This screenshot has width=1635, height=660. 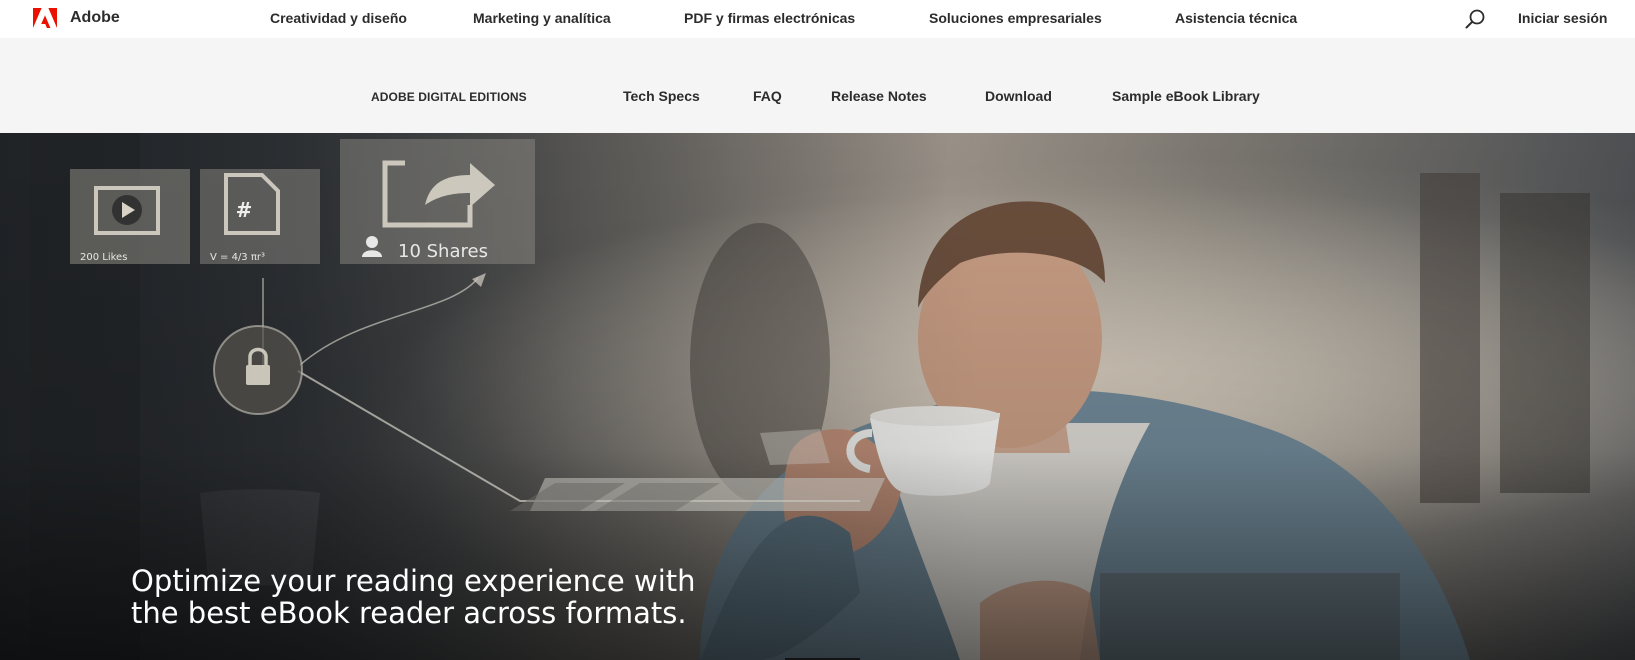 What do you see at coordinates (1562, 18) in the screenshot?
I see `signin-link: Iniciar sesión` at bounding box center [1562, 18].